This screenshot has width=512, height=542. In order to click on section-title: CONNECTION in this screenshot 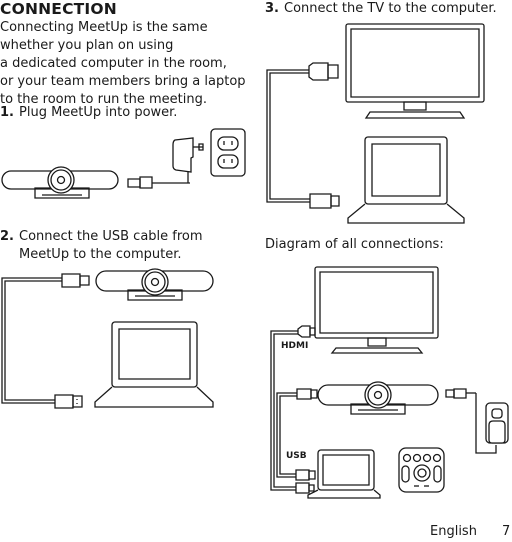, I will do `click(58, 9)`.